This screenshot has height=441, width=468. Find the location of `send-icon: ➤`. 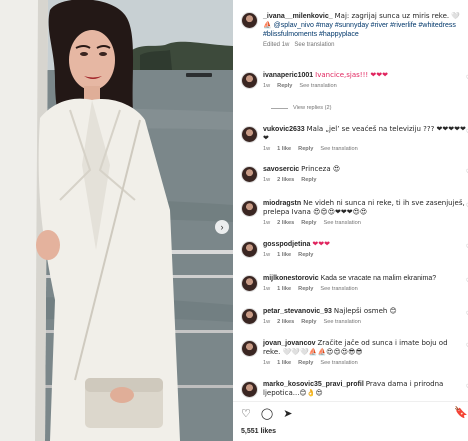

send-icon: ➤ is located at coordinates (287, 413).